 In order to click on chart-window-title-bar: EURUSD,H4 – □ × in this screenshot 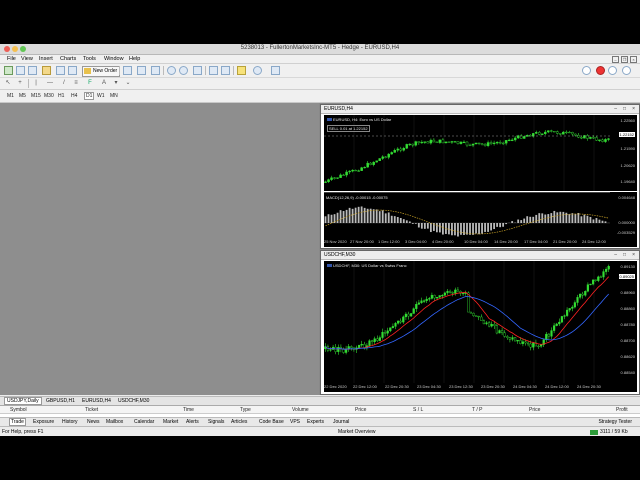, I will do `click(480, 109)`.